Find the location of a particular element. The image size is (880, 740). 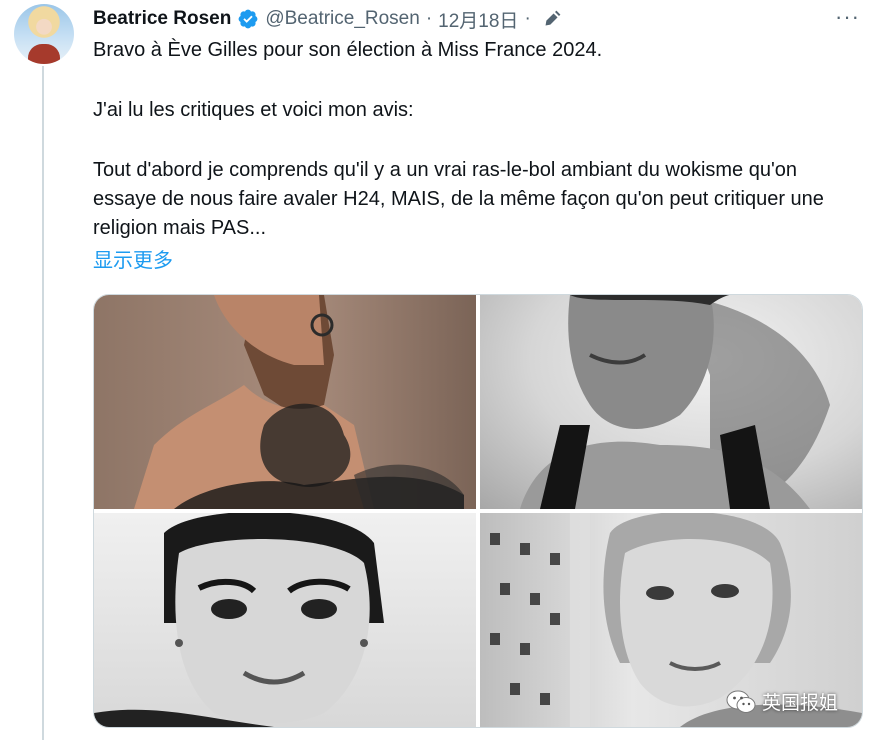

watermark: 英国报姐 is located at coordinates (782, 701).